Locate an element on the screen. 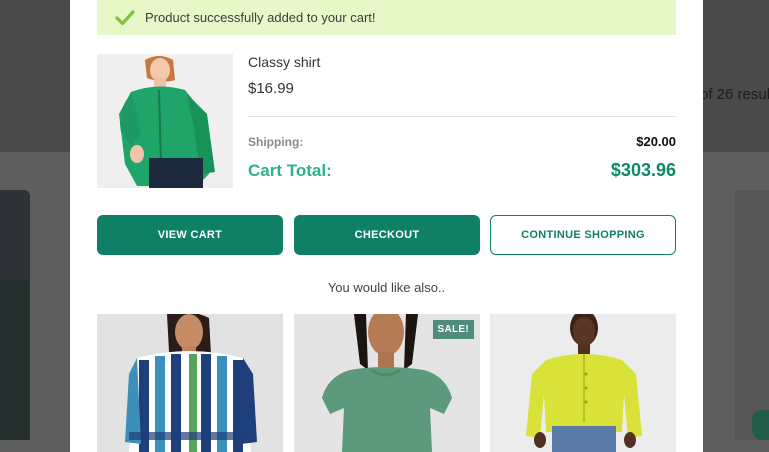 Image resolution: width=769 pixels, height=452 pixels. shipping-label: Shipping: is located at coordinates (276, 142).